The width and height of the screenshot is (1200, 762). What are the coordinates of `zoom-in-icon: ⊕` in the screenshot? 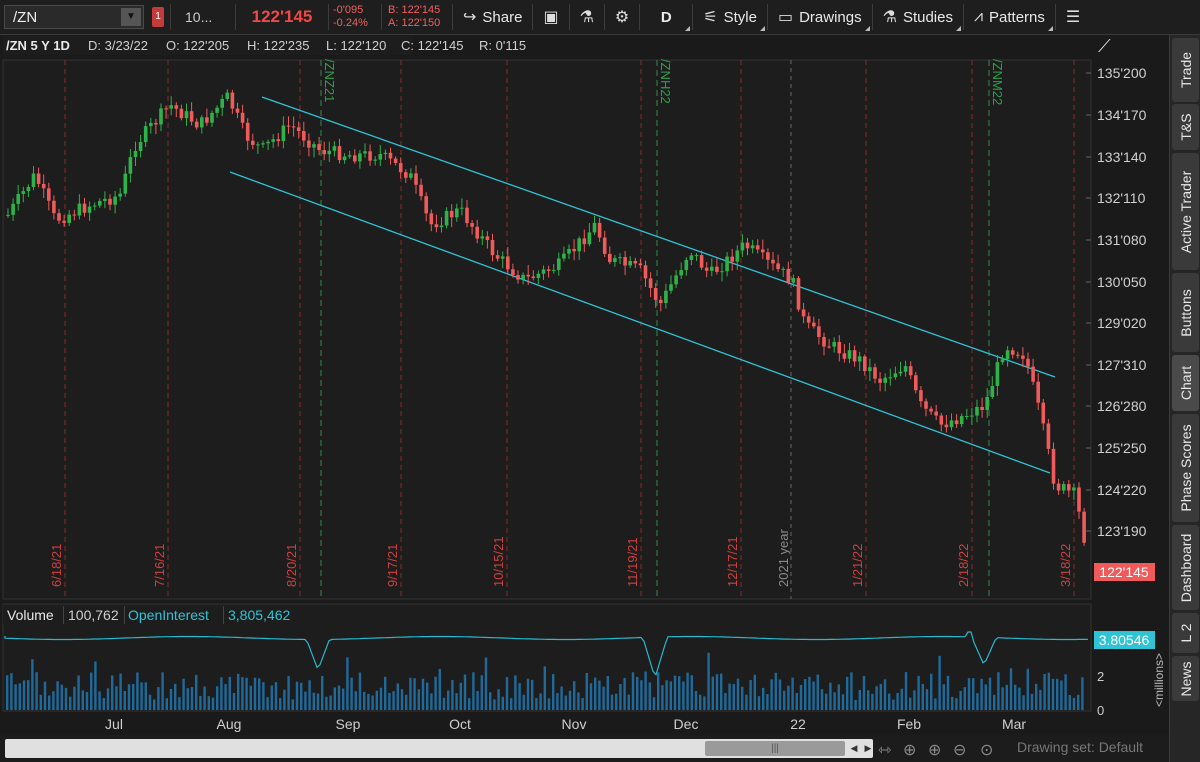 It's located at (934, 750).